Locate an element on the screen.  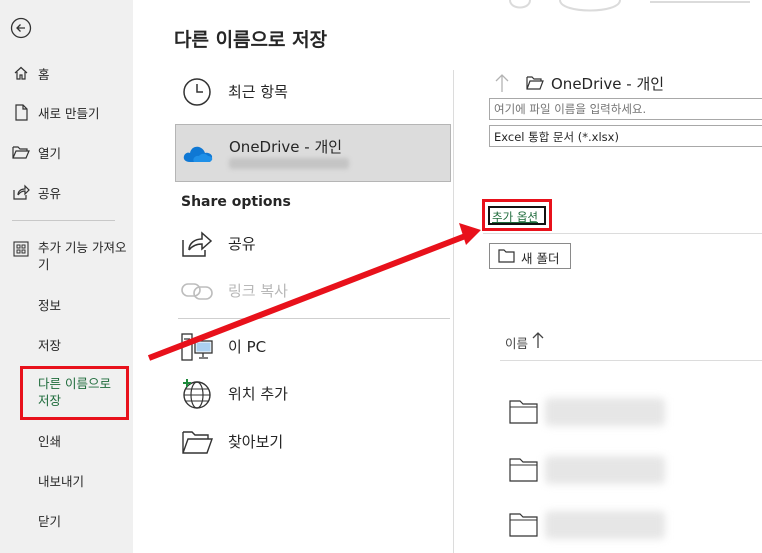
nav-label-info: 정보 is located at coordinates (50, 305).